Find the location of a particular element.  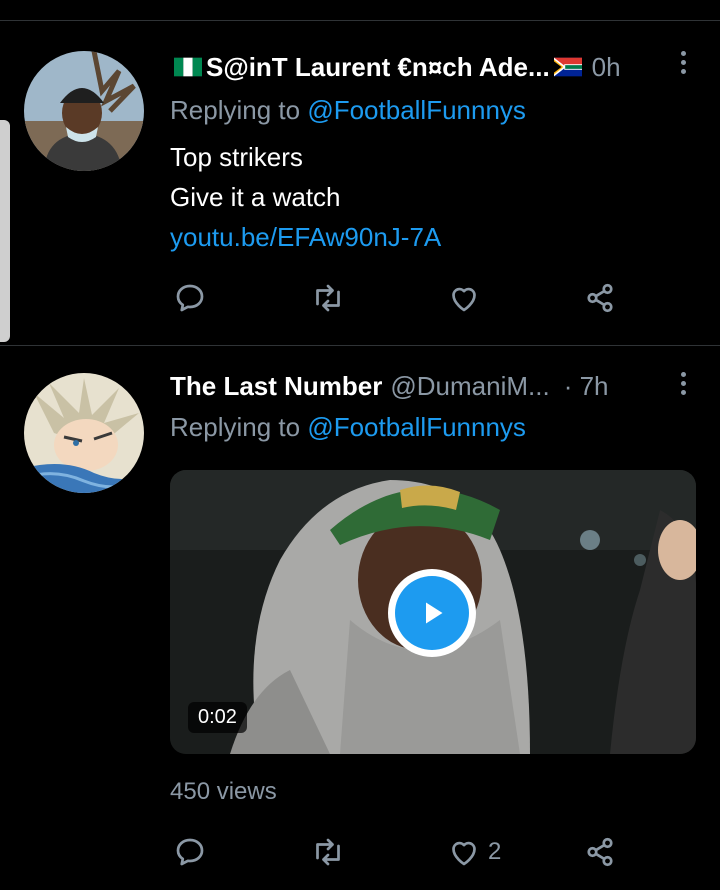

tweet-header: S@inT Laurent €n¤ch Ade... 0h is located at coordinates (435, 67).